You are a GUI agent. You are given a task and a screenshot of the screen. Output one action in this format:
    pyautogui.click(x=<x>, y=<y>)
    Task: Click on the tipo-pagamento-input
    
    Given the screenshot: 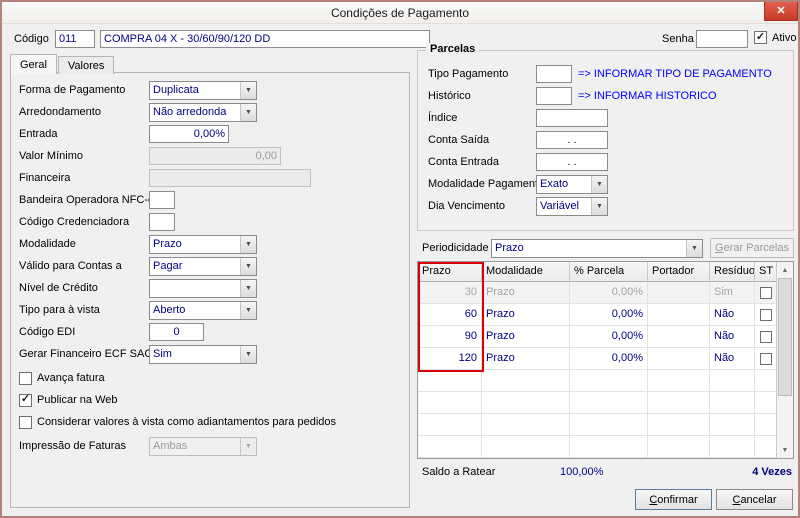 What is the action you would take?
    pyautogui.click(x=554, y=74)
    